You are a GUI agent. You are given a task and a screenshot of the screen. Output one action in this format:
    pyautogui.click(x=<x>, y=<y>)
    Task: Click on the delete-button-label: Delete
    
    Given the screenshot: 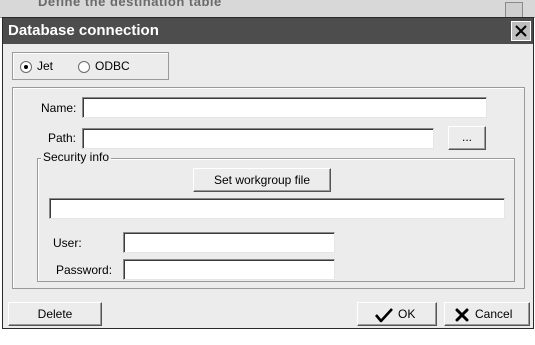 What is the action you would take?
    pyautogui.click(x=55, y=314)
    